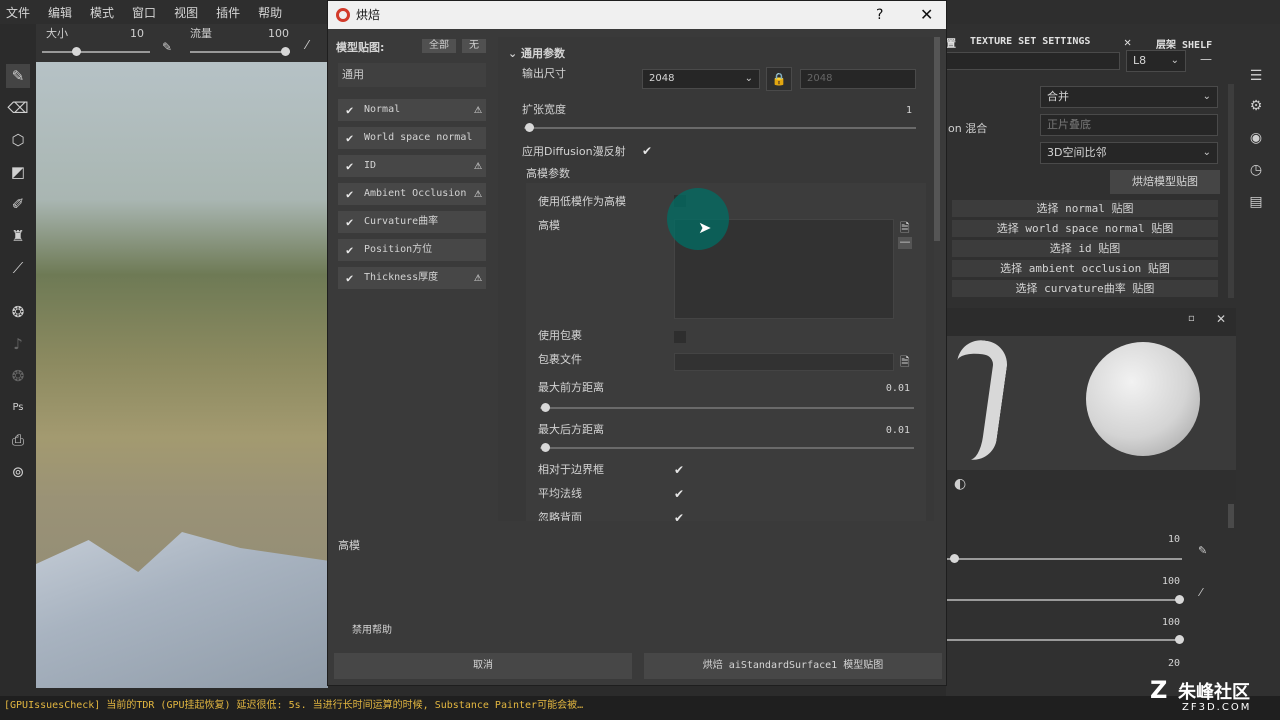  Describe the element at coordinates (439, 46) in the screenshot. I see `select-all-button: 全部` at that location.